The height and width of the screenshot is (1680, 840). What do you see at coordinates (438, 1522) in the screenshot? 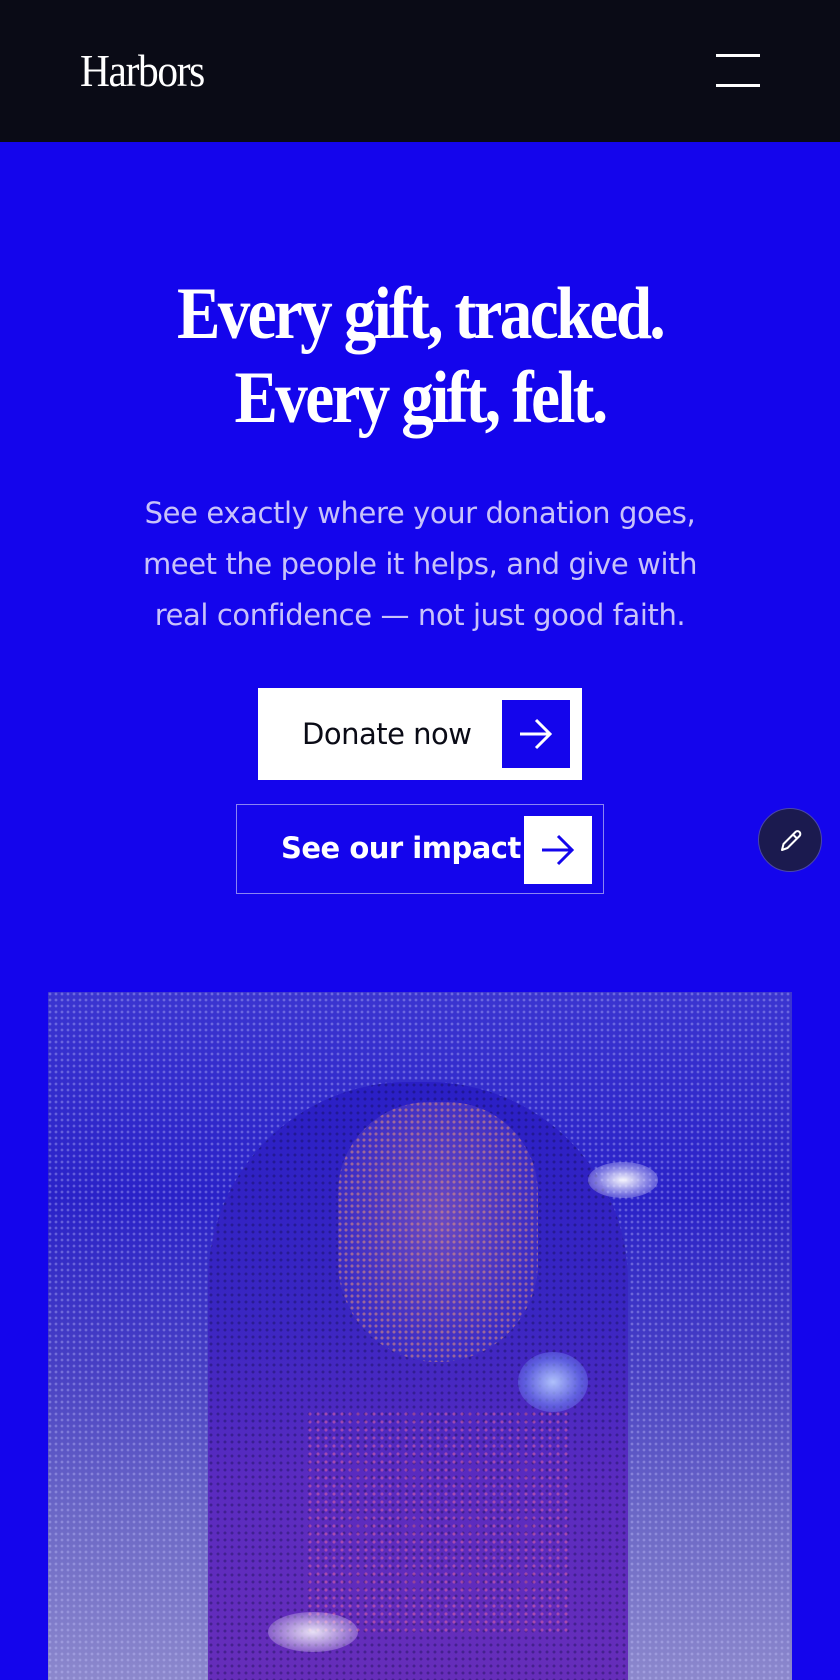
I see `portrait-accent` at bounding box center [438, 1522].